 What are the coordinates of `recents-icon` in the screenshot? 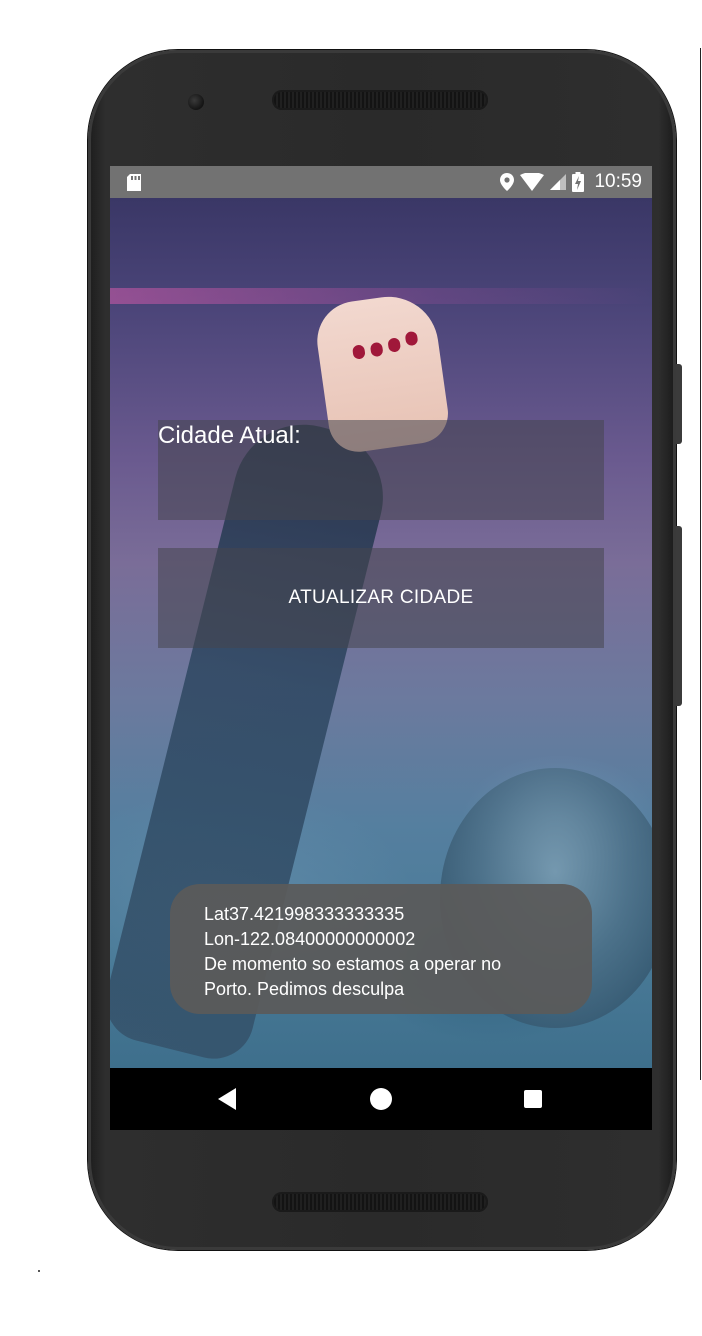 It's located at (533, 1099).